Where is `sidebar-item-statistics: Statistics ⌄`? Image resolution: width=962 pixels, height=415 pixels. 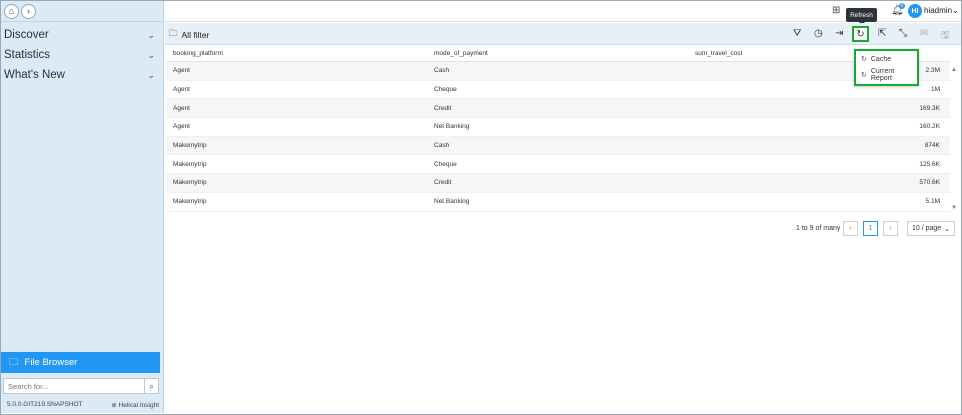 sidebar-item-statistics: Statistics ⌄ is located at coordinates (82, 55).